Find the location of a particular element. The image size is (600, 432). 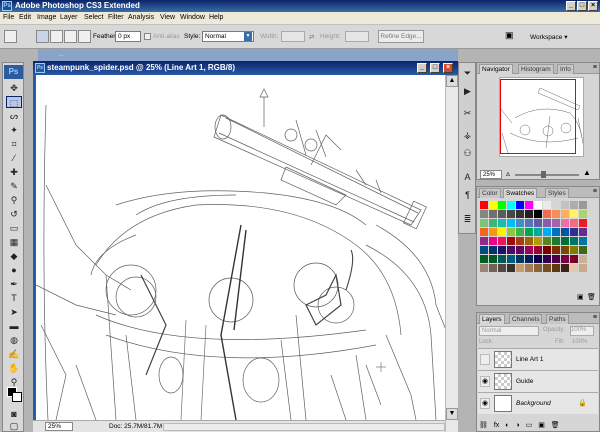

intersect-selection-mode-button is located at coordinates (84, 36).